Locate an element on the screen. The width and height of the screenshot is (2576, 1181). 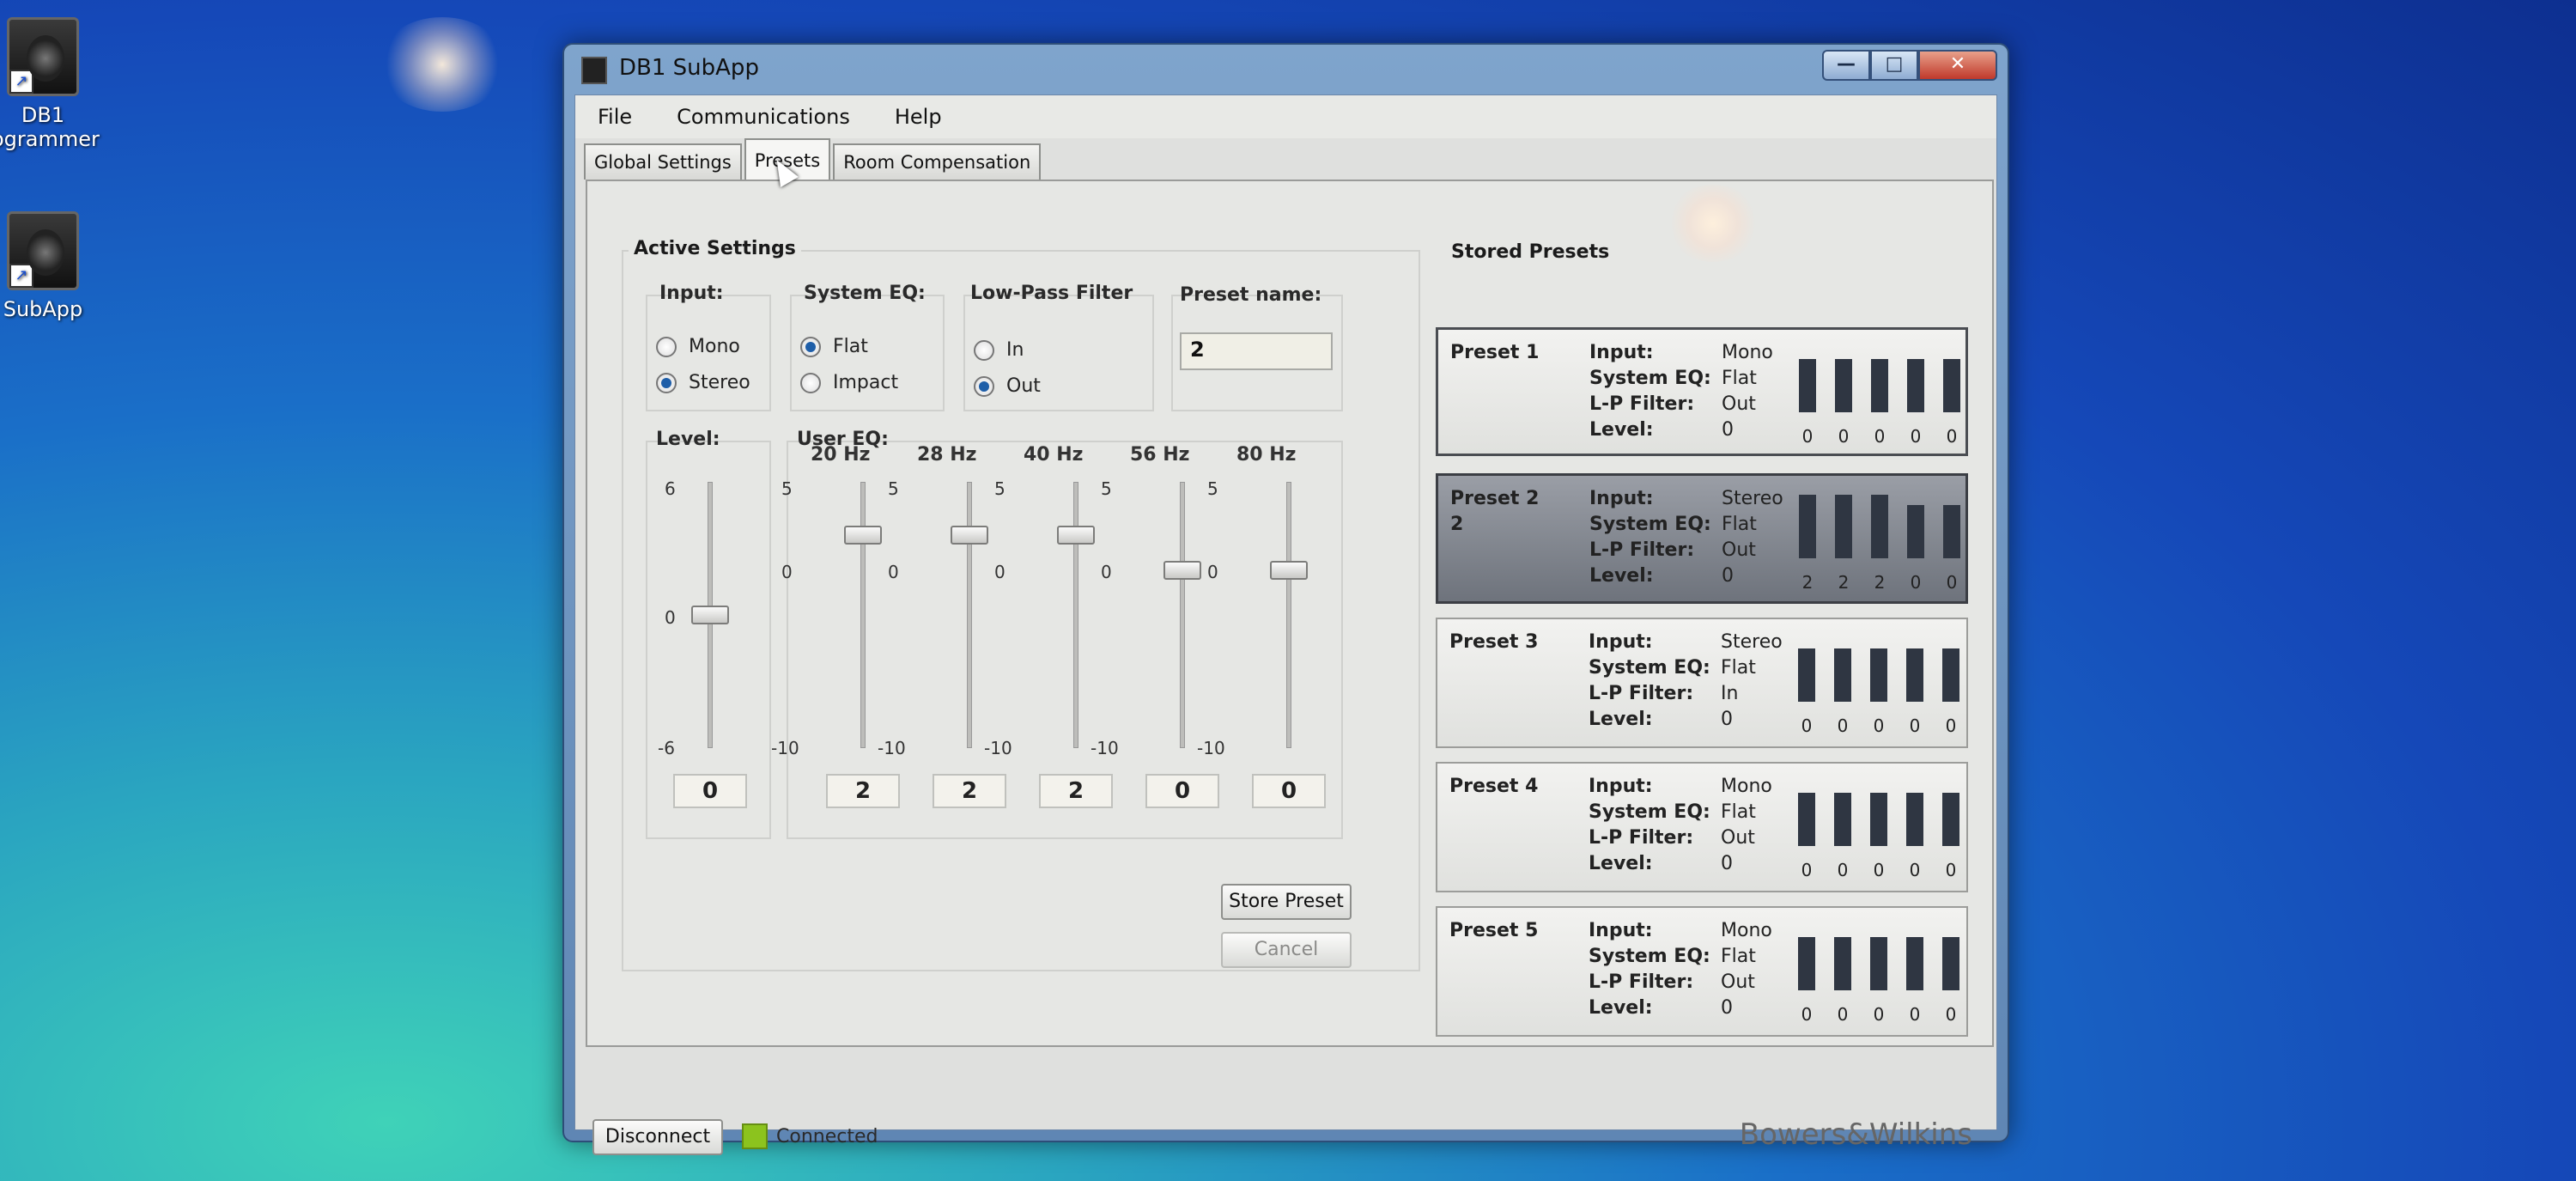
desktop-icon-label: DB1 is located at coordinates (43, 115).